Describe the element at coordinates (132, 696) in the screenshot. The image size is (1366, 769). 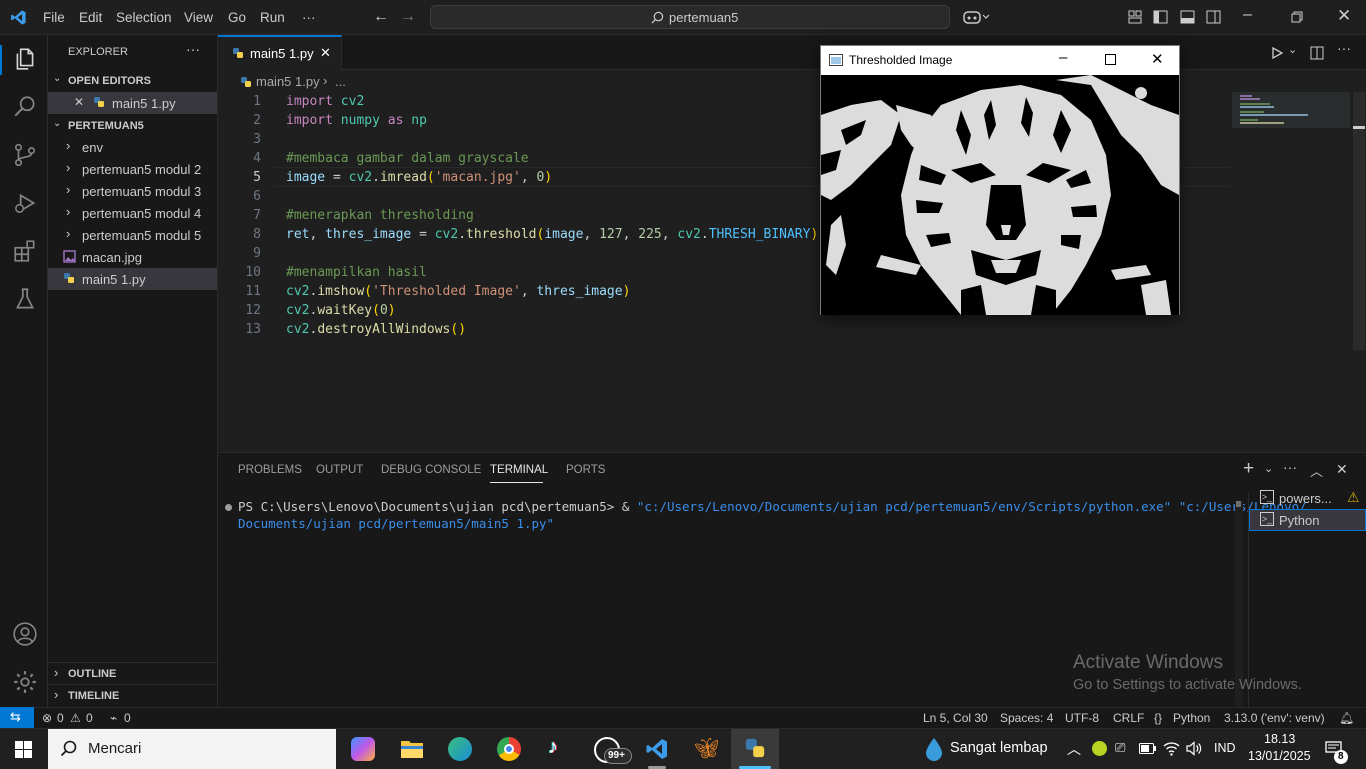
I see `timeline-header: › TIMELINE` at that location.